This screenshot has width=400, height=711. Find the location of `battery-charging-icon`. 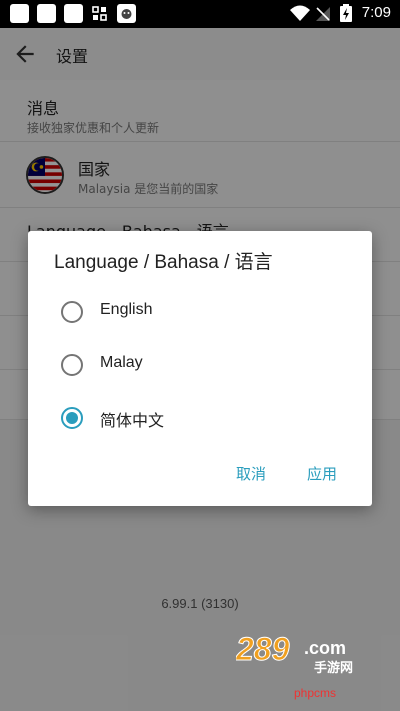

battery-charging-icon is located at coordinates (346, 13).